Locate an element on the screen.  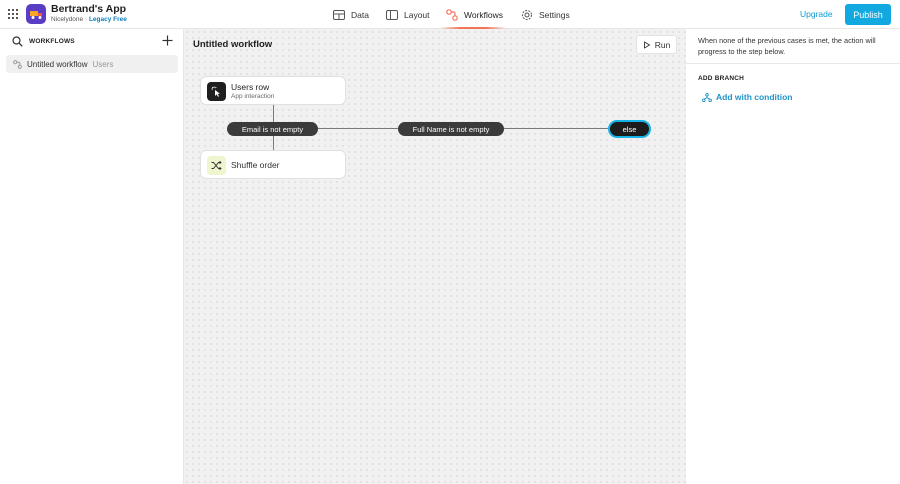
panel-divider is located at coordinates (793, 63).